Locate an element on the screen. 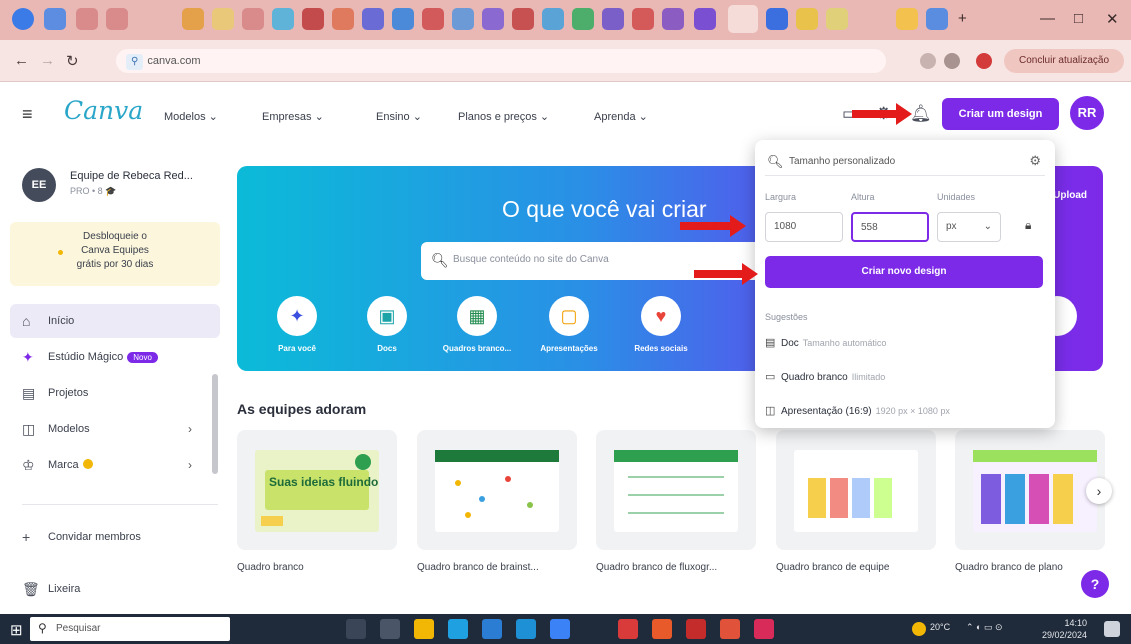 The height and width of the screenshot is (644, 1131). nav-aprenda: Aprenda ⌄ is located at coordinates (621, 116).